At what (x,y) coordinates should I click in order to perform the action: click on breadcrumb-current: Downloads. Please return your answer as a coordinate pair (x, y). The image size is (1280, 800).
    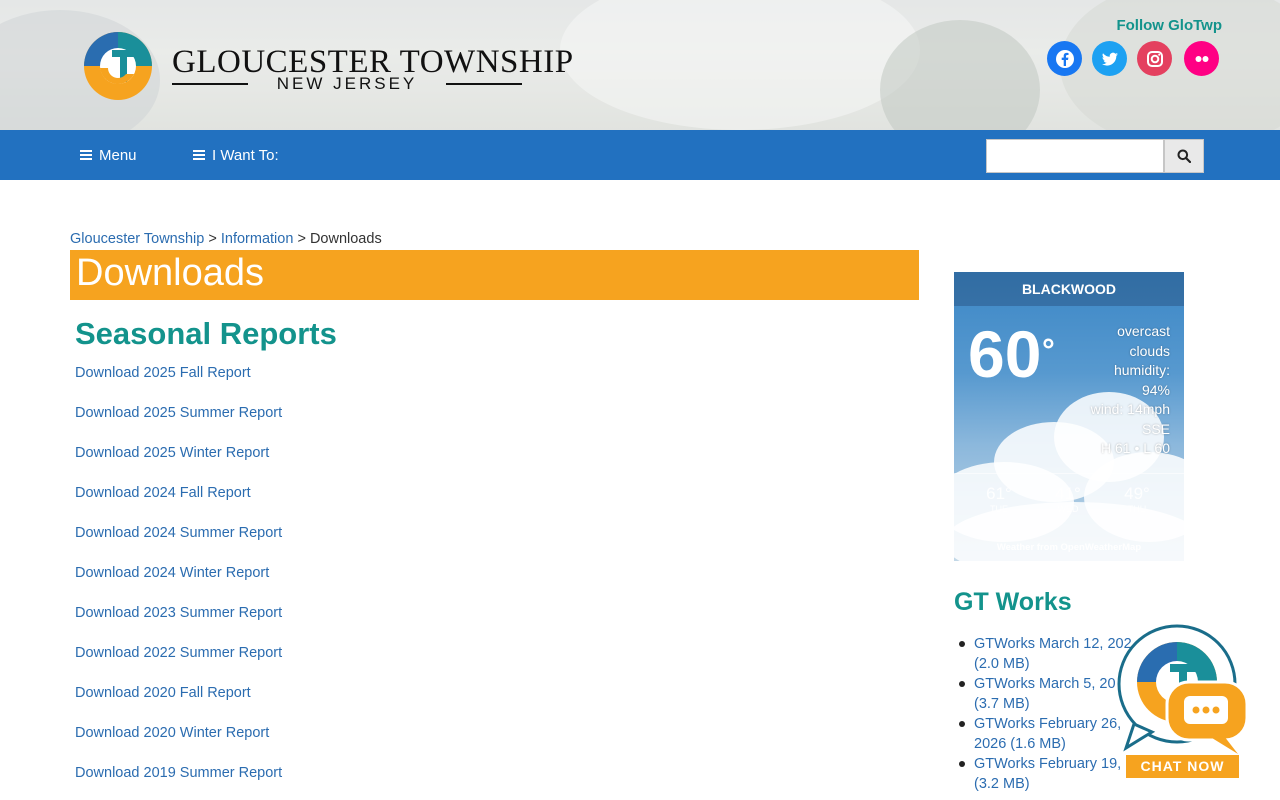
    Looking at the image, I should click on (345, 239).